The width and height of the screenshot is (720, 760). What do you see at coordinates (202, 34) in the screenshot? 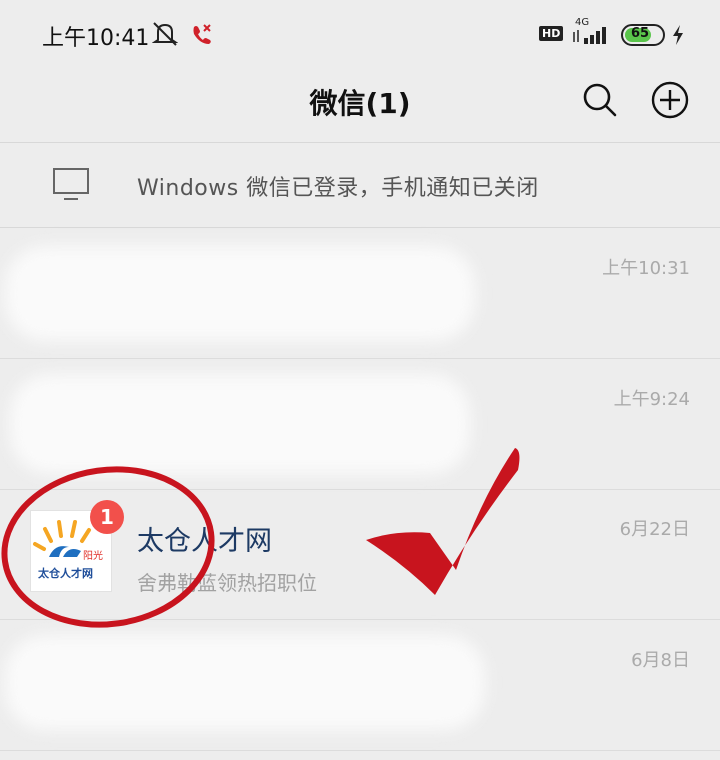
I see `missed-call-icon` at bounding box center [202, 34].